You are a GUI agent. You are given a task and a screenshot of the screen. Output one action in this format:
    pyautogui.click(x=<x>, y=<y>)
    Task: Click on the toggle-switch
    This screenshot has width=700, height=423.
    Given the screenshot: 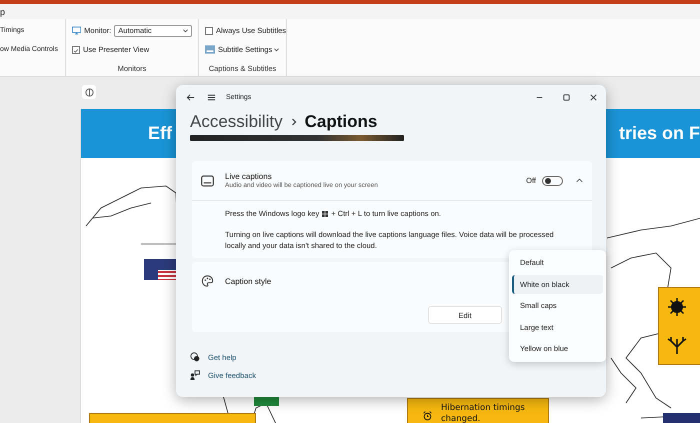 What is the action you would take?
    pyautogui.click(x=552, y=181)
    